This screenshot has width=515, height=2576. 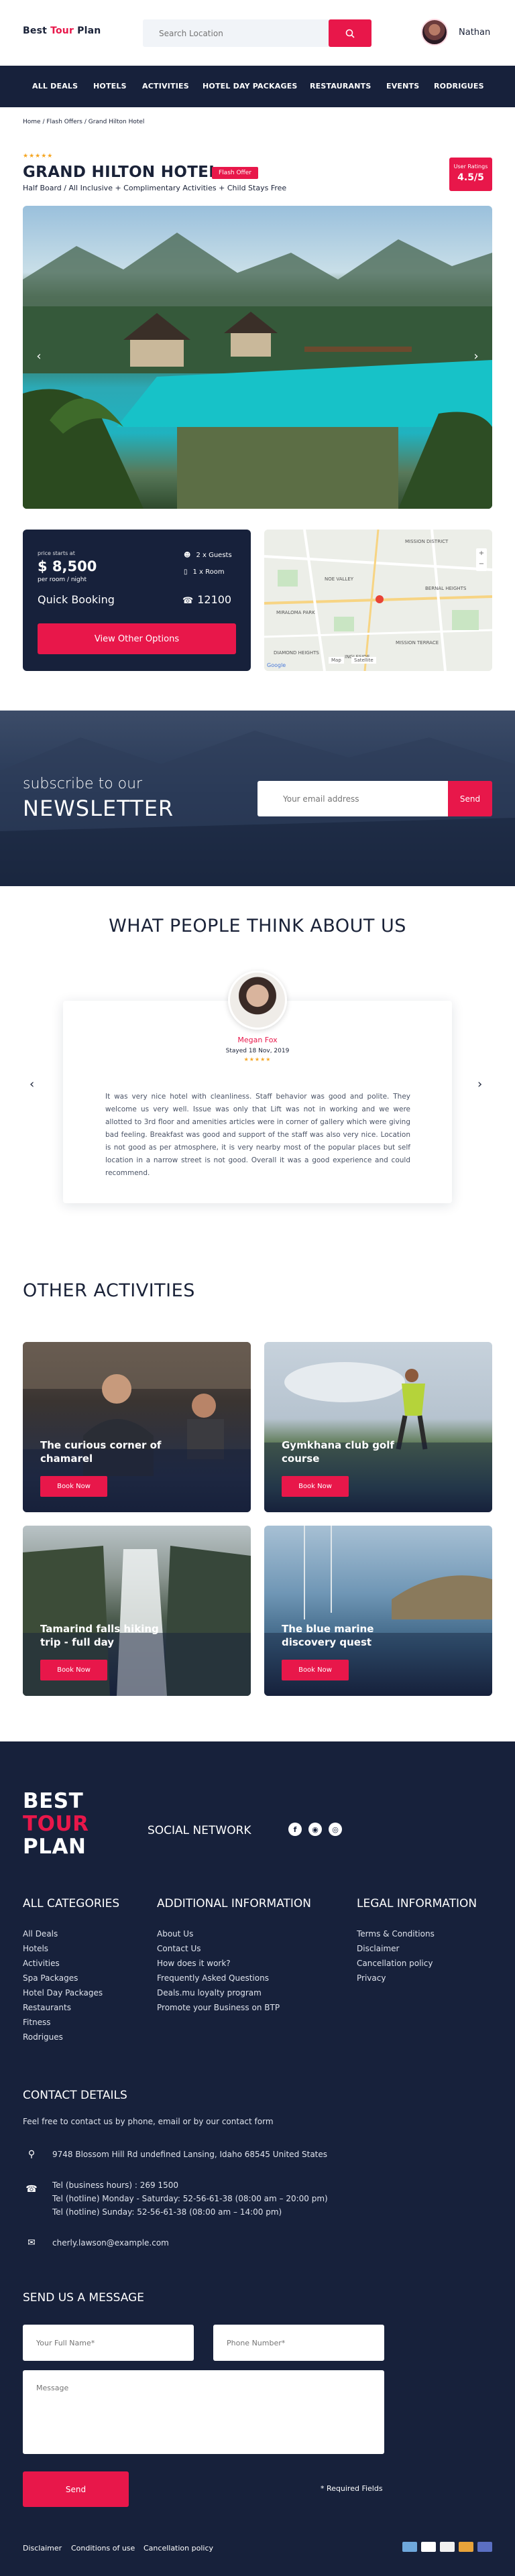 What do you see at coordinates (56, 1824) in the screenshot?
I see `footer-logo: BEST TOUR PLAN` at bounding box center [56, 1824].